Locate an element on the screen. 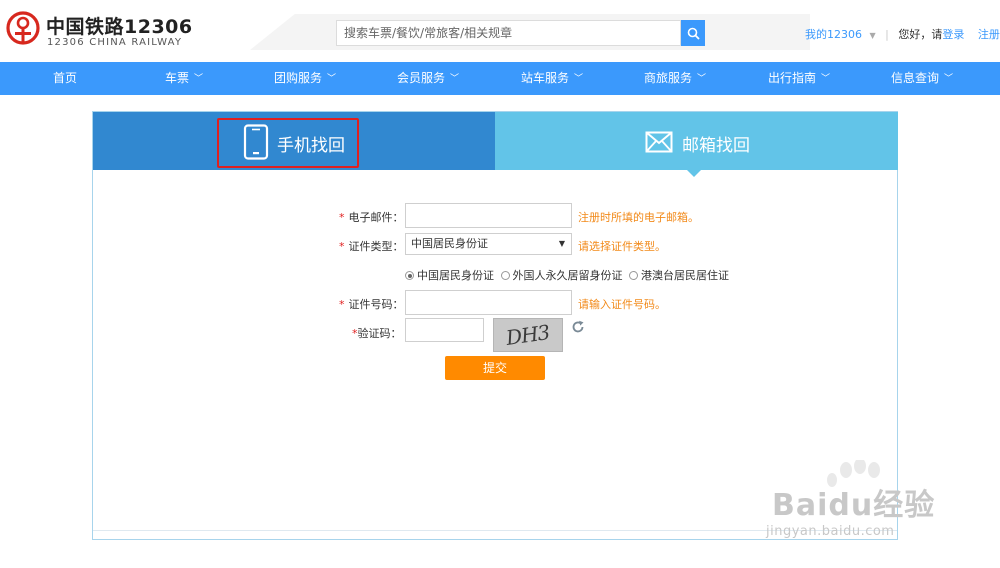 This screenshot has width=1000, height=568. logo-subtitle: 12306 CHINA RAILWAY is located at coordinates (115, 42).